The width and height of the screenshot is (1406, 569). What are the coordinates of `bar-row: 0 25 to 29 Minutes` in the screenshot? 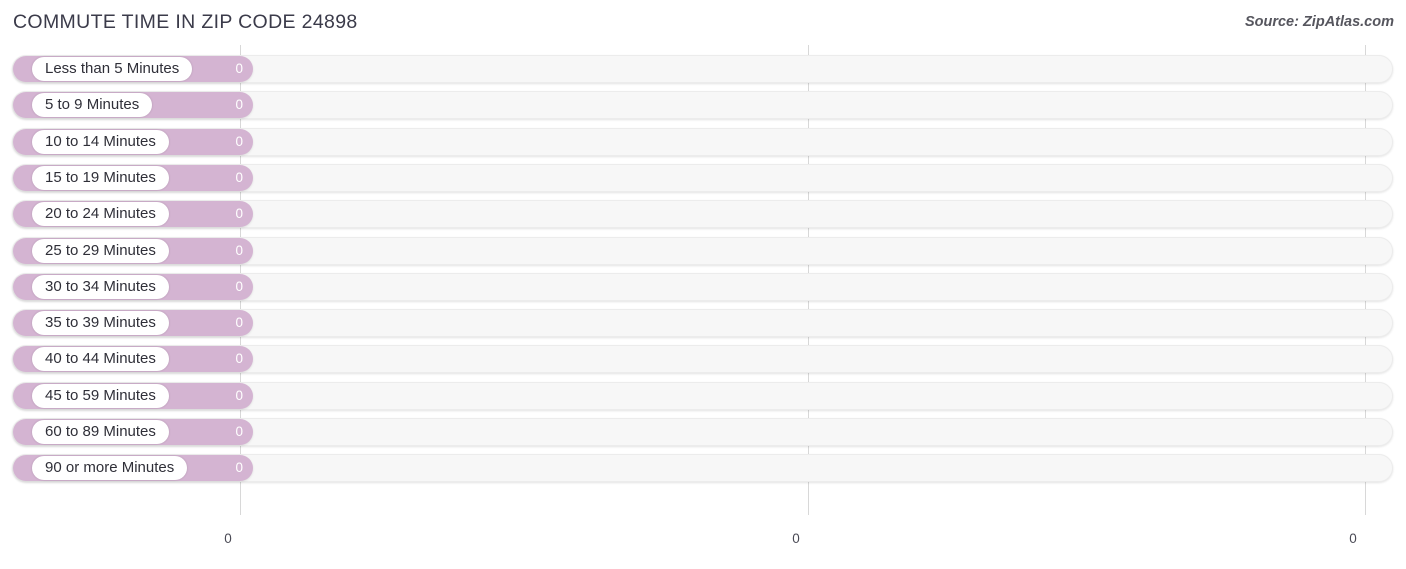 It's located at (702, 250).